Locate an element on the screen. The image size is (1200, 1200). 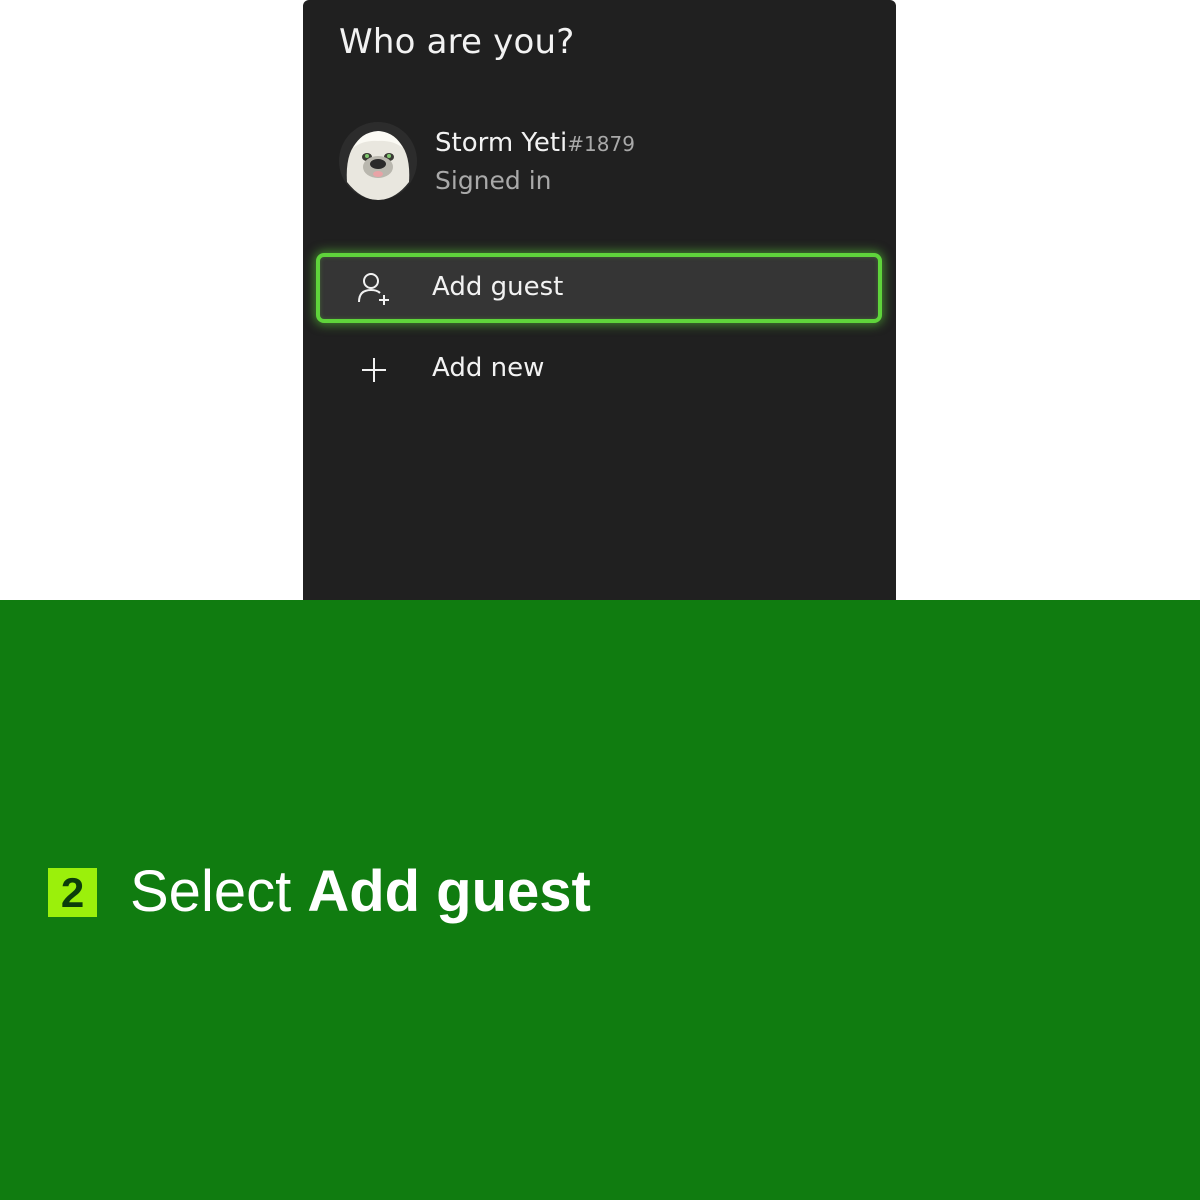
instruction-verb: Select is located at coordinates (211, 891).